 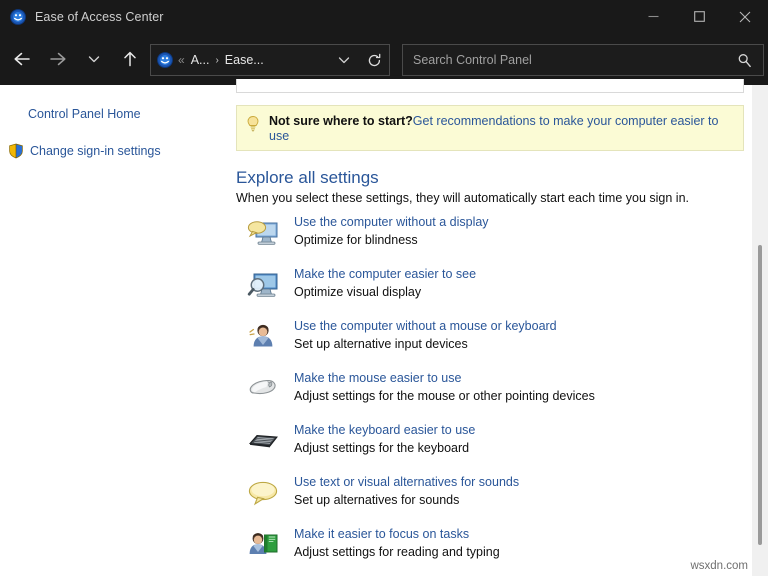 What do you see at coordinates (572, 60) in the screenshot?
I see `search-input: Search Control Panel` at bounding box center [572, 60].